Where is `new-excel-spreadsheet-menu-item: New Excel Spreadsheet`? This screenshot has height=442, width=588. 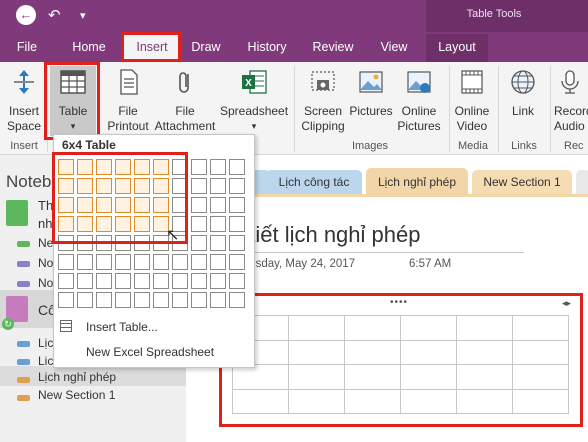
new-excel-spreadsheet-menu-item: New Excel Spreadsheet is located at coordinates (150, 352).